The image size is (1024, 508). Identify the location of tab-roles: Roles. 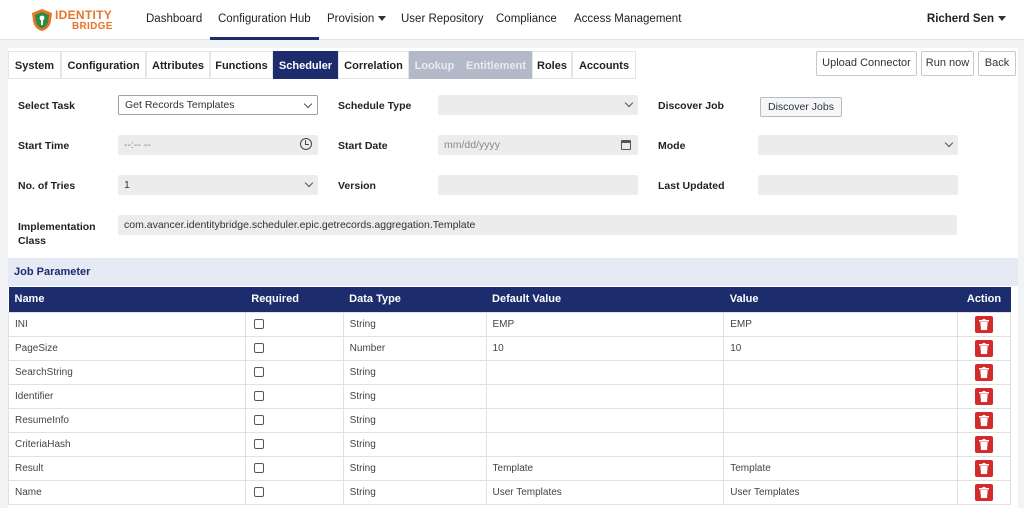
(552, 65).